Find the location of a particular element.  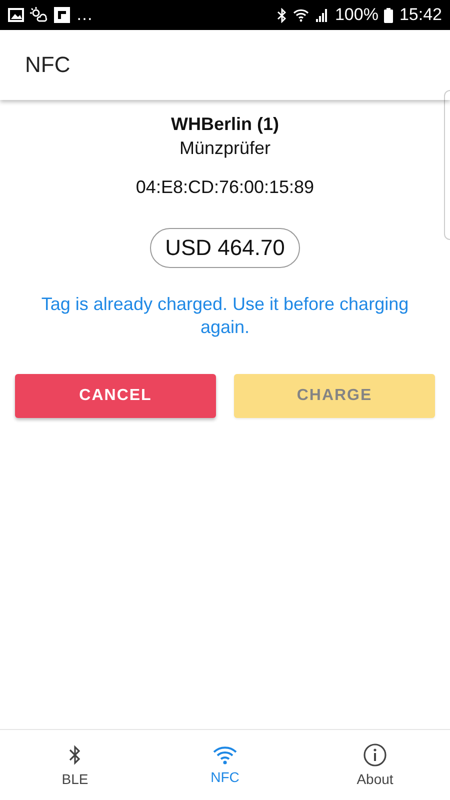

nav-tab: About is located at coordinates (375, 765).